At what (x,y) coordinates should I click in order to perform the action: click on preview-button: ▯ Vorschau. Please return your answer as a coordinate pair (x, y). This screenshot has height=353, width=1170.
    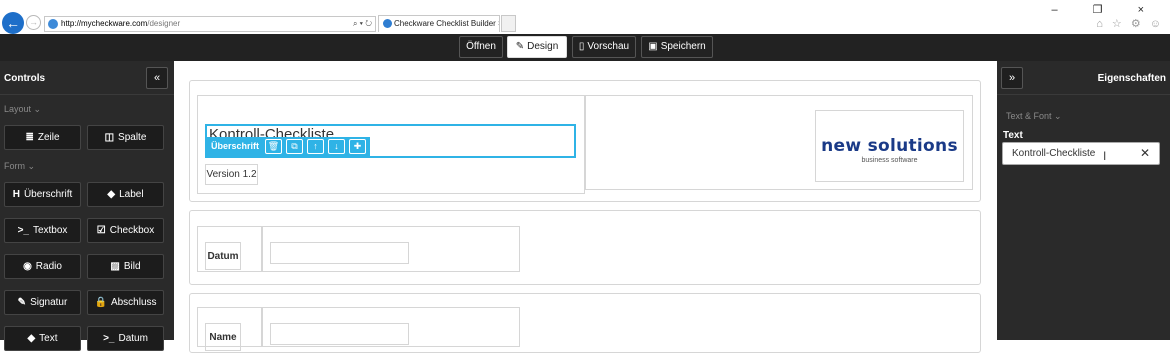
    Looking at the image, I should click on (604, 47).